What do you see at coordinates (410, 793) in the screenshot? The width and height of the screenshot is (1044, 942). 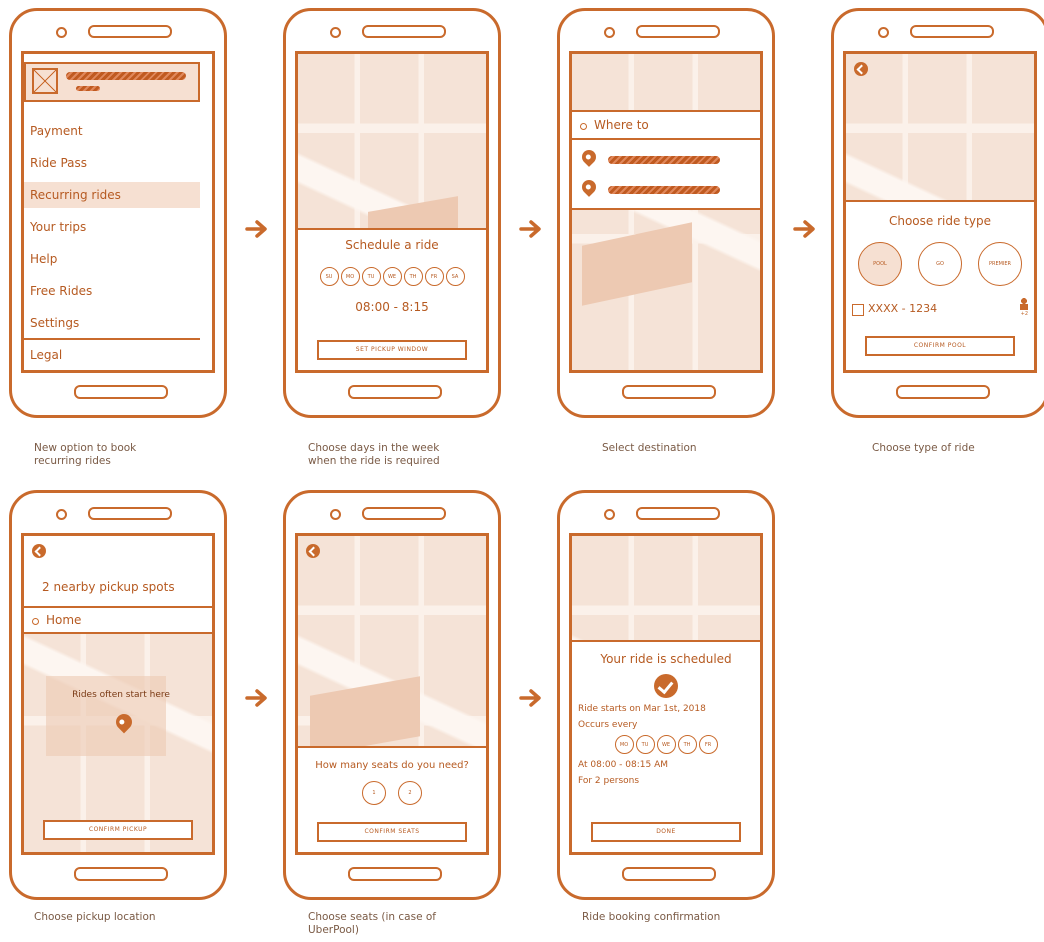 I see `seat-option-2: 2` at bounding box center [410, 793].